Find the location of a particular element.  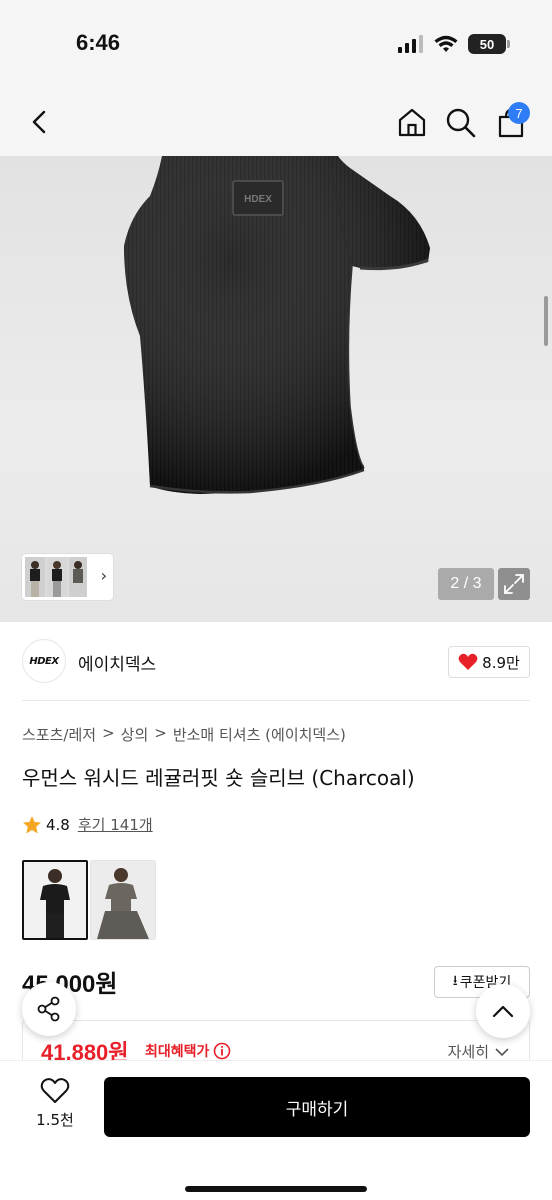

home-icon is located at coordinates (412, 122).